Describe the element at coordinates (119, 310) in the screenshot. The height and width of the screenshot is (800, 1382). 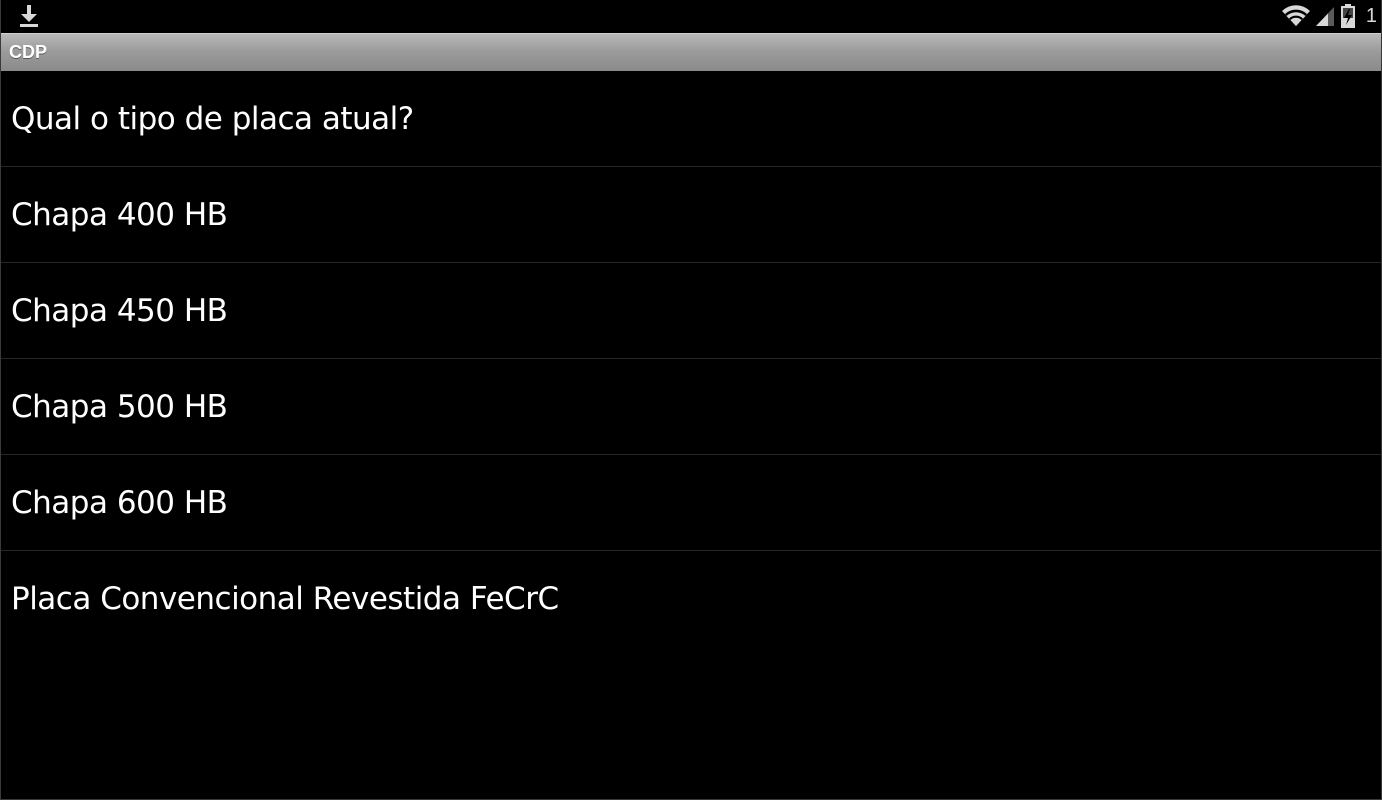
I see `list-item-label: Chapa 450 HB` at that location.